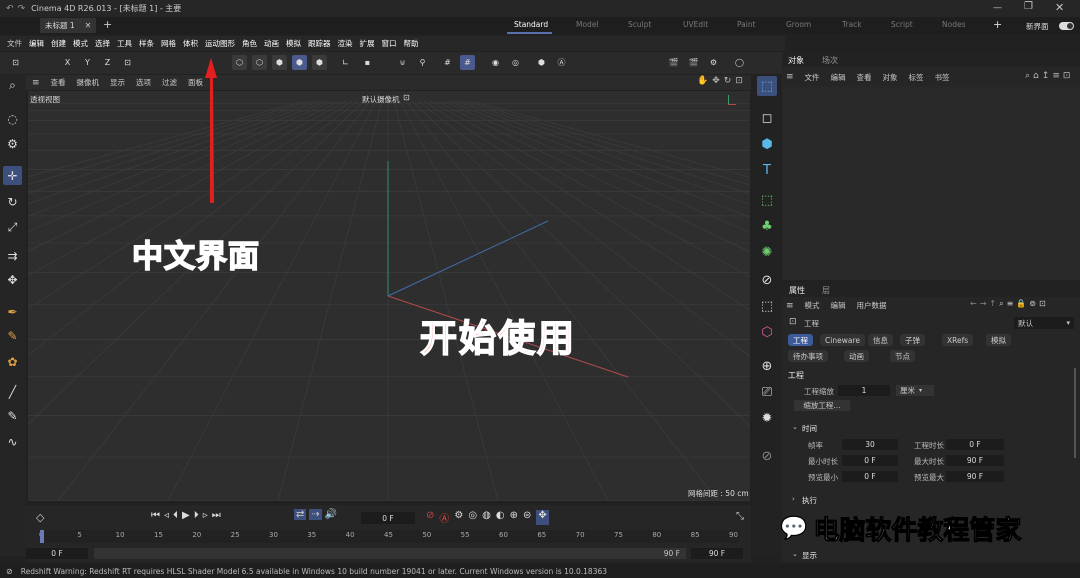  Describe the element at coordinates (319, 62) in the screenshot. I see `texture-mode-icon: ⬢` at that location.